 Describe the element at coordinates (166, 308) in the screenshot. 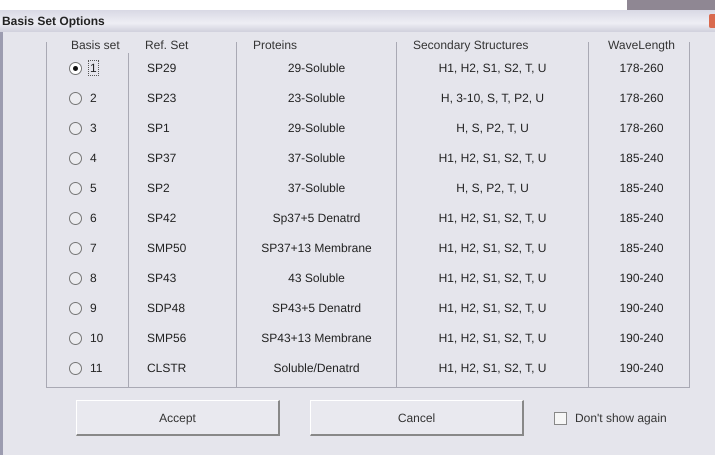

I see `table-cell-text: SDP48` at that location.